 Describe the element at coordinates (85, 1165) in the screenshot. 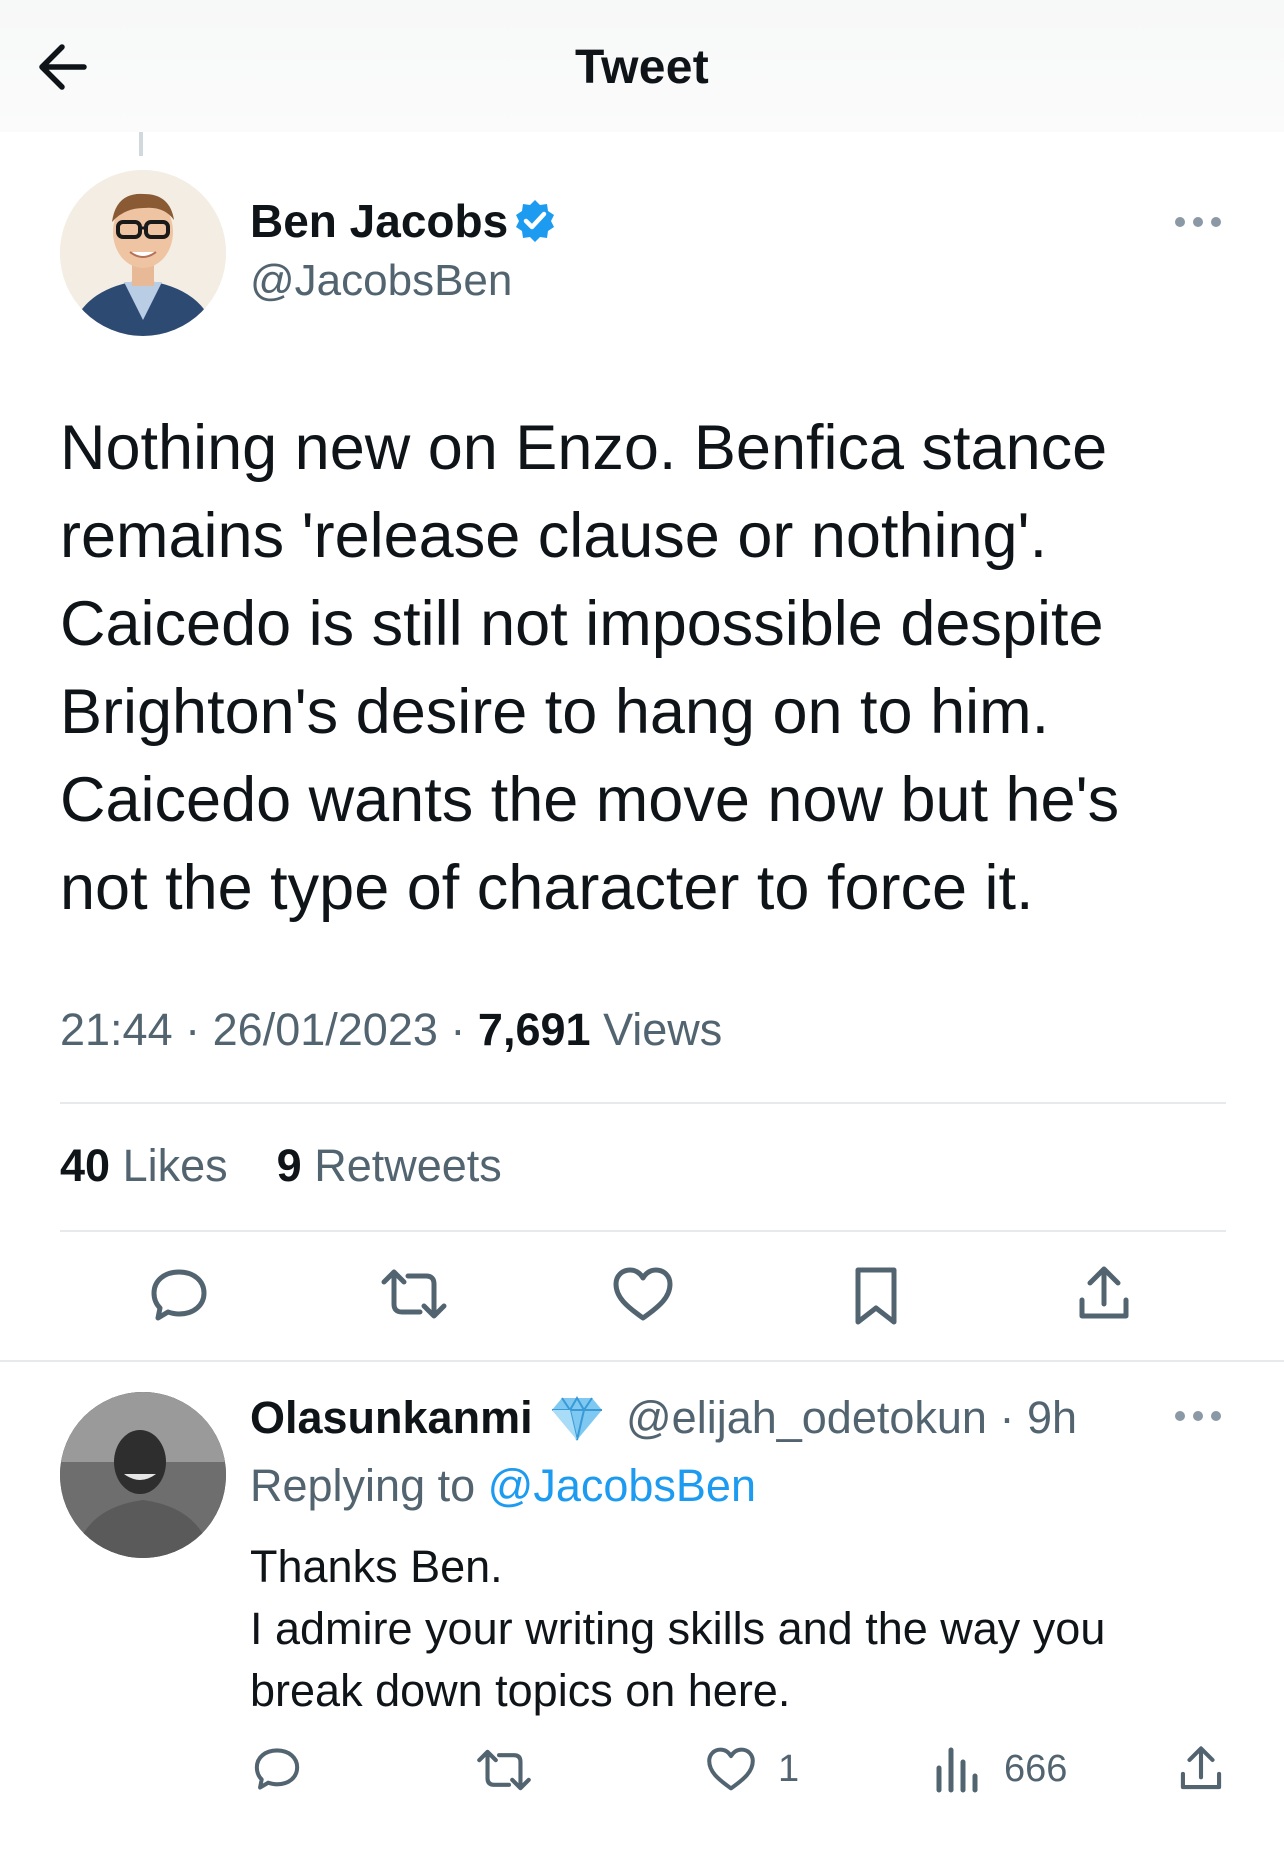

I see `likes-count: 40` at that location.